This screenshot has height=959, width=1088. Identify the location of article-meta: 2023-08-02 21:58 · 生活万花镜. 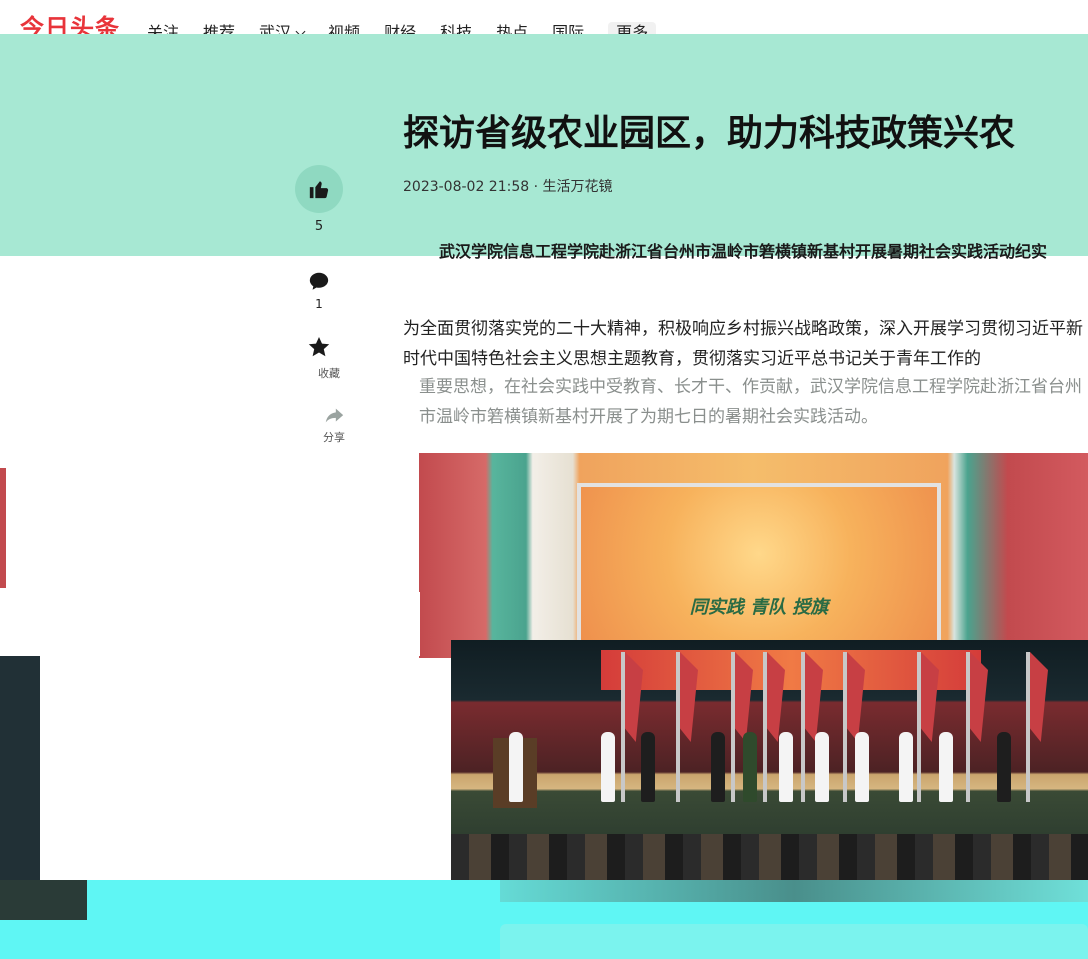
(508, 187).